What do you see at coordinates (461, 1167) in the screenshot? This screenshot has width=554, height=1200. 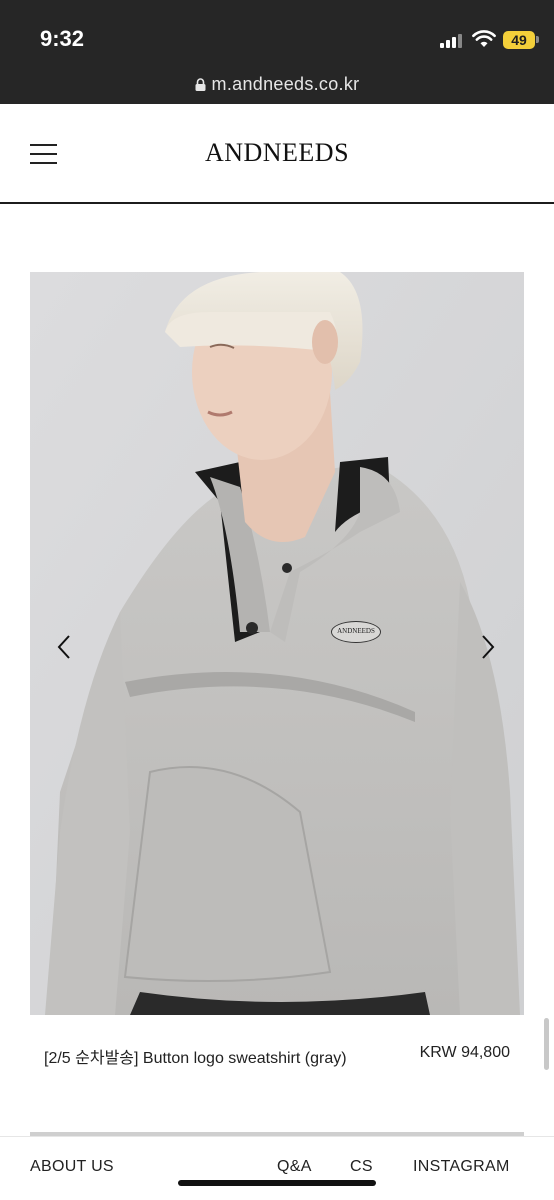 I see `footer-link-instagram: INSTAGRAM` at bounding box center [461, 1167].